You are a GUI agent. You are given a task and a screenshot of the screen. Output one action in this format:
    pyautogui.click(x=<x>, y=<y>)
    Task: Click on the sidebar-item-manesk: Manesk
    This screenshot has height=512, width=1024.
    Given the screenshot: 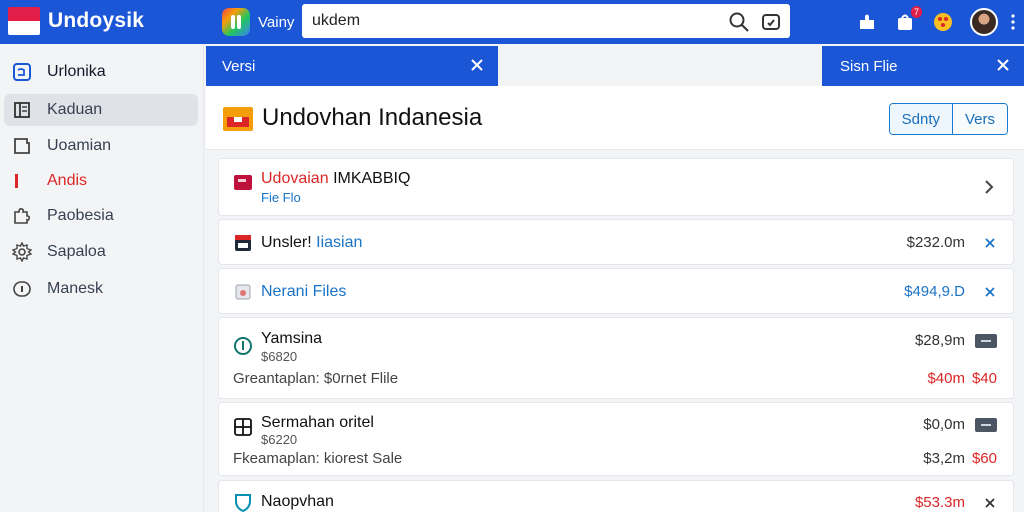 What is the action you would take?
    pyautogui.click(x=101, y=289)
    